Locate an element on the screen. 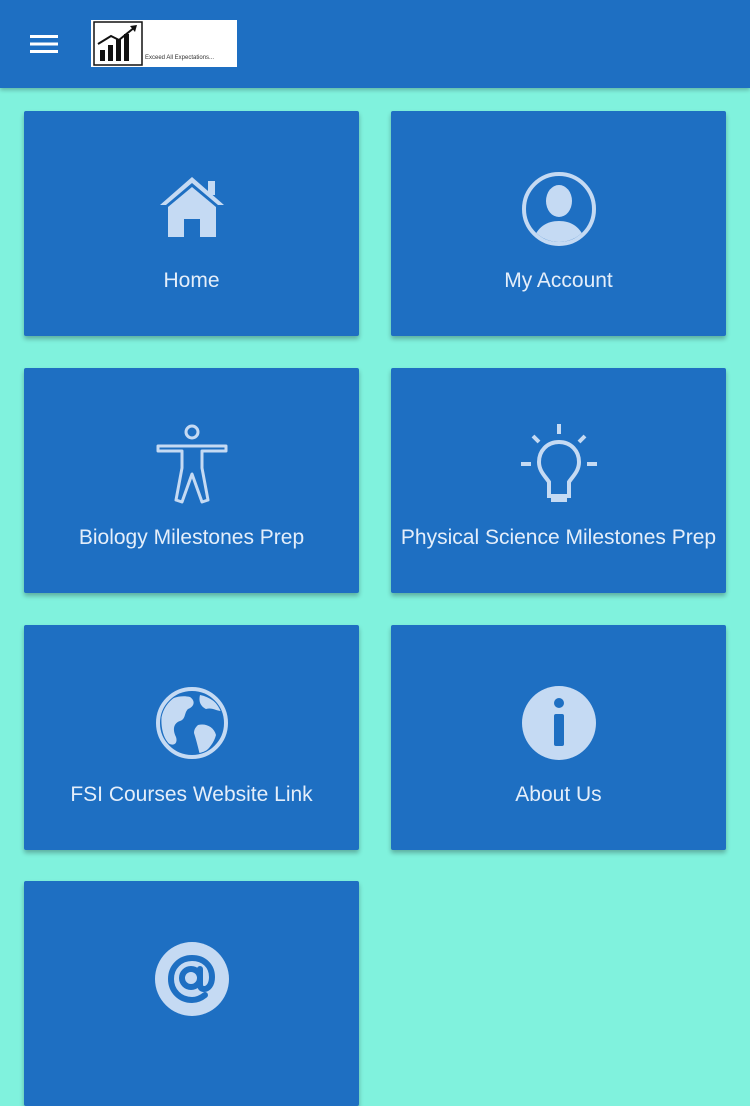 The image size is (750, 1106). house-icon is located at coordinates (191, 207).